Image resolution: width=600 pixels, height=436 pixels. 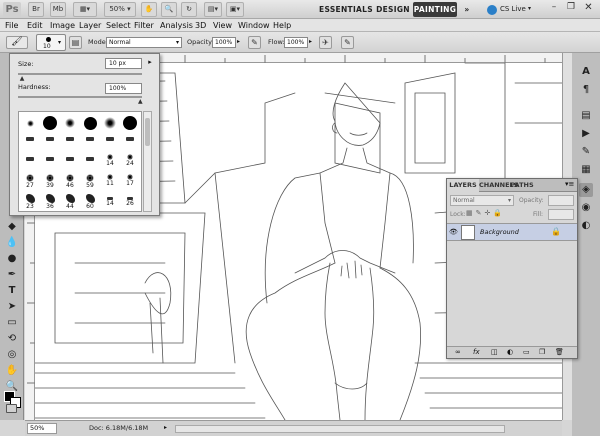 I want to click on blend-mode-select: Normal ▾, so click(x=482, y=200).